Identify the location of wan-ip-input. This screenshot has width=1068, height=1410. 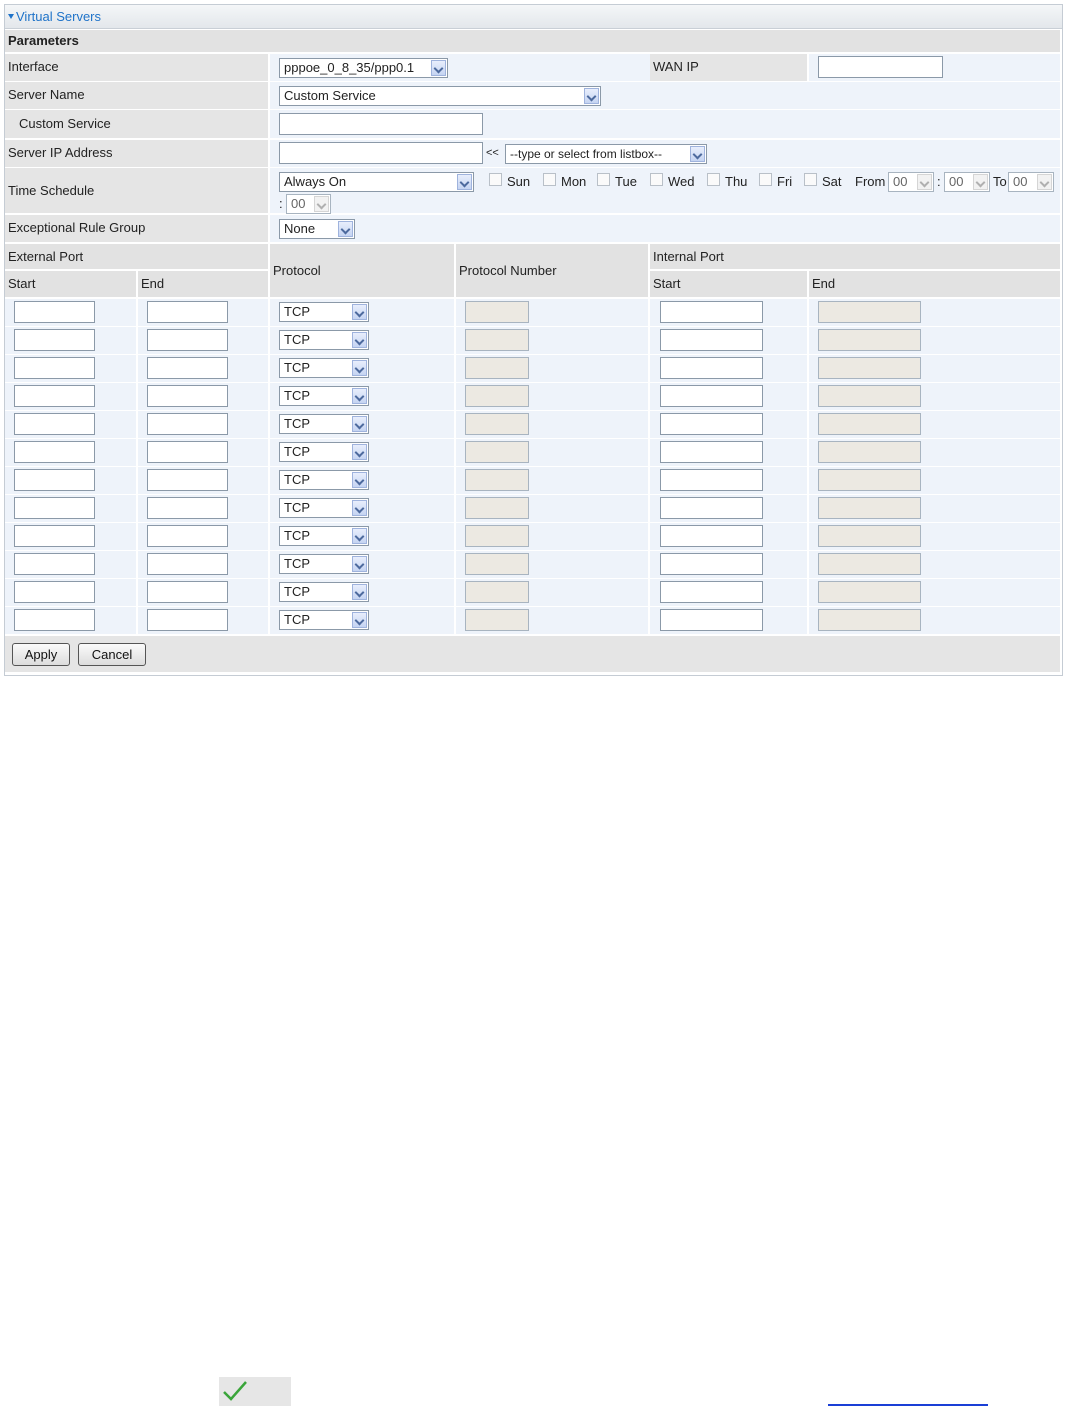
(880, 67).